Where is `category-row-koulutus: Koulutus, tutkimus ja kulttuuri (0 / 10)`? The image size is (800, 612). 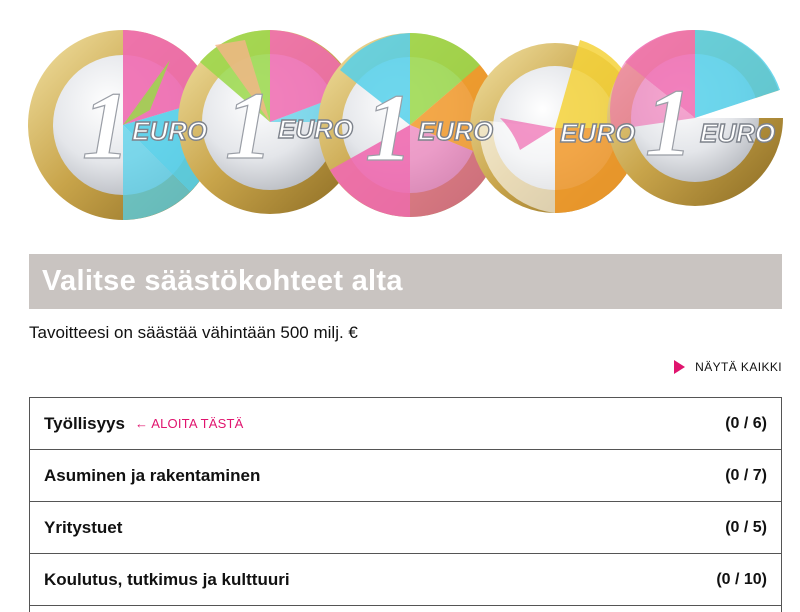
category-row-koulutus: Koulutus, tutkimus ja kulttuuri (0 / 10) is located at coordinates (405, 580).